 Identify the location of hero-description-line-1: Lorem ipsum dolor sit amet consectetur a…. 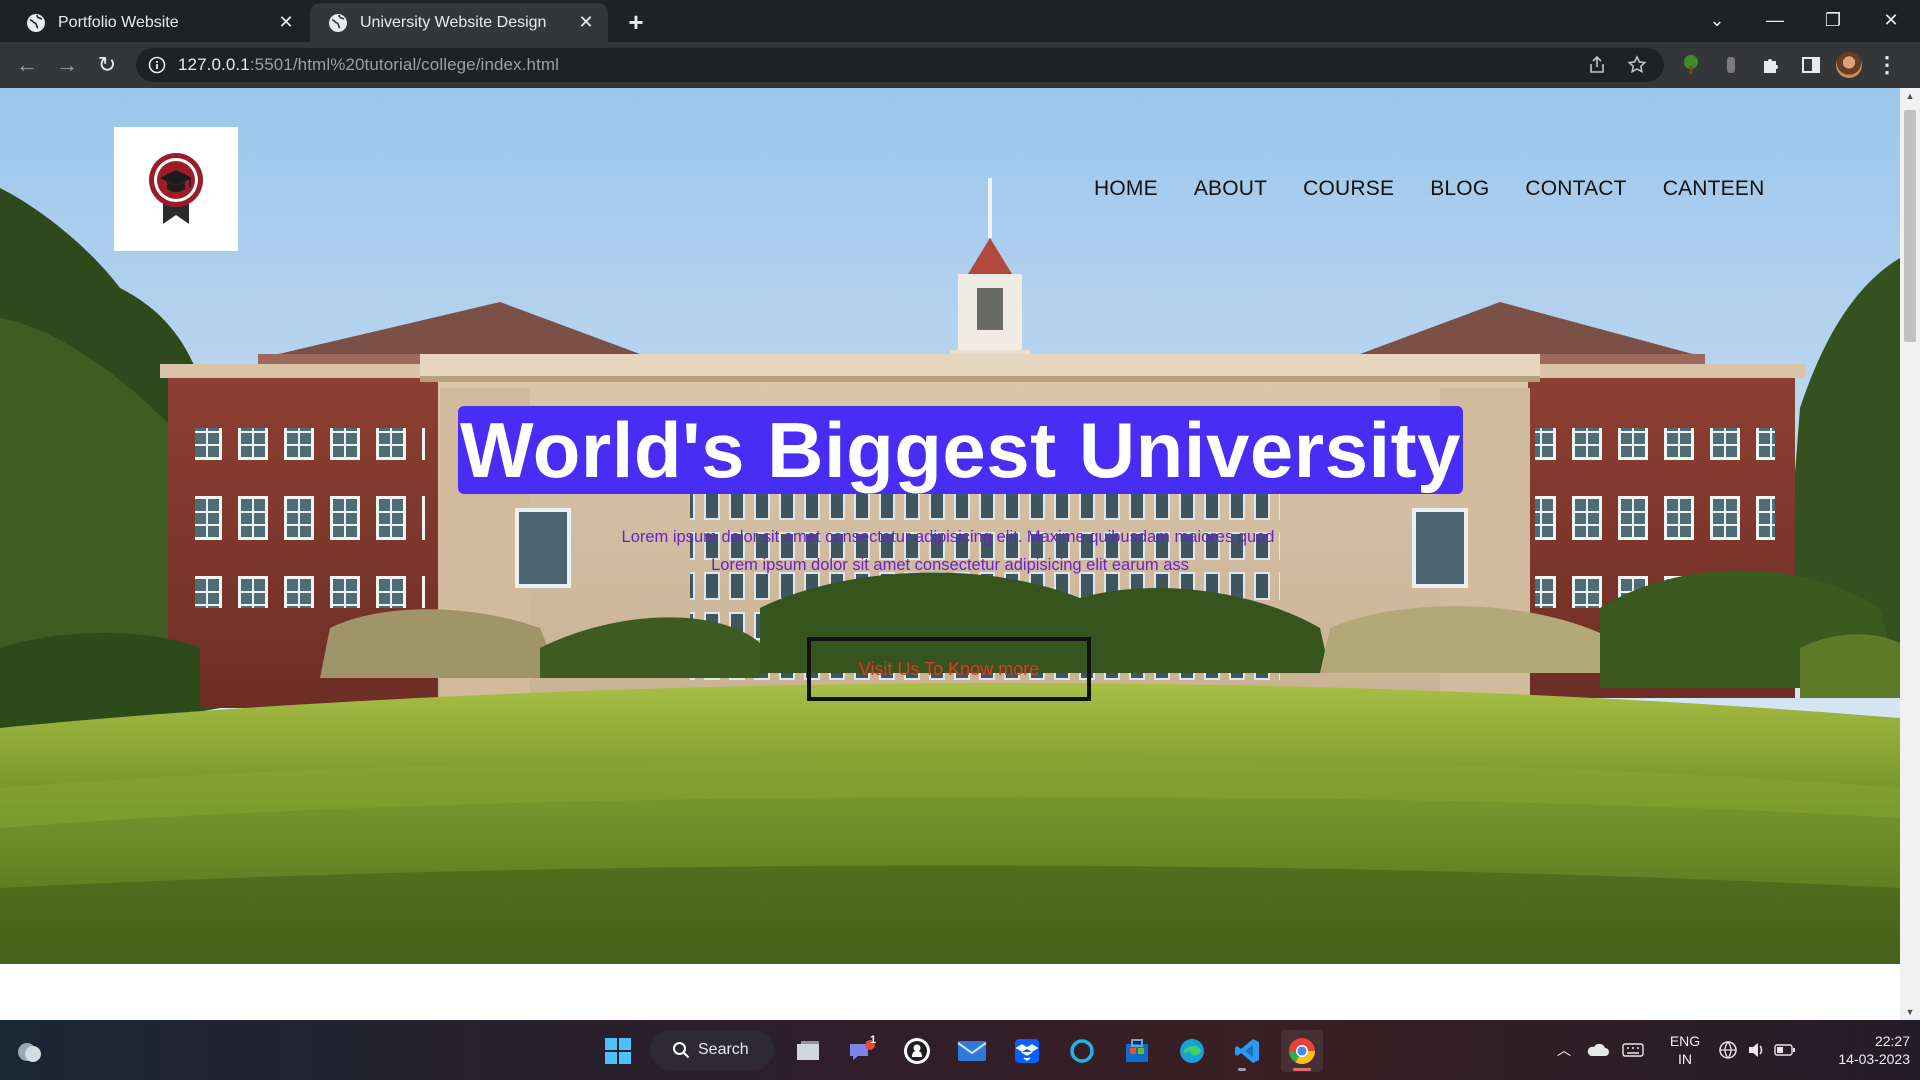
(948, 537).